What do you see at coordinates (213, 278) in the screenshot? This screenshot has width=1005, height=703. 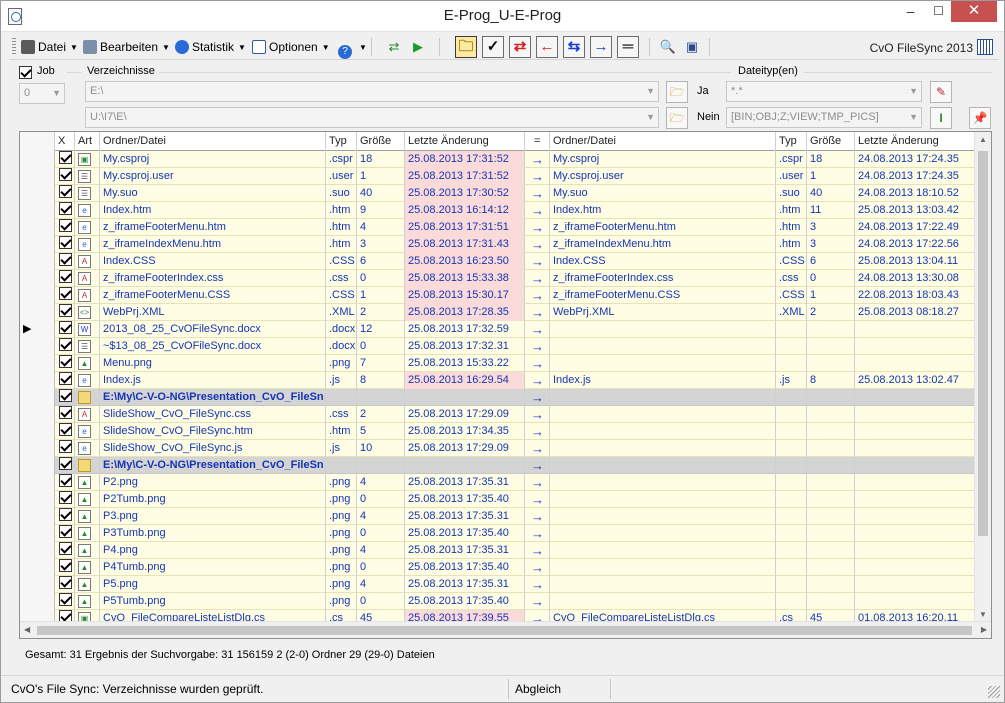 I see `left-name-cell: z_iframeFooterIndex.css` at bounding box center [213, 278].